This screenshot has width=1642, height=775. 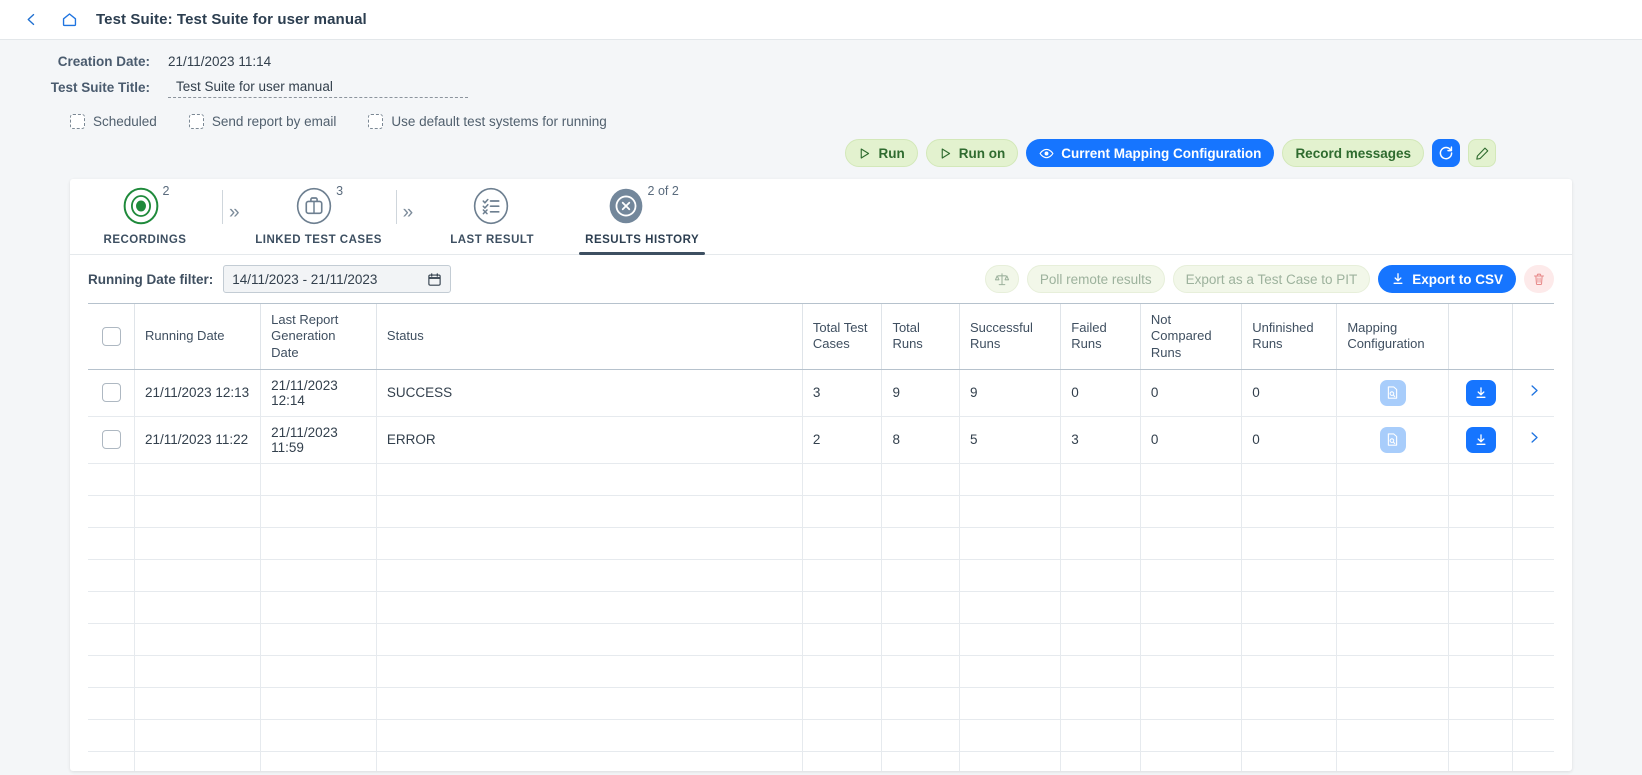 What do you see at coordinates (1446, 153) in the screenshot?
I see `refresh-button` at bounding box center [1446, 153].